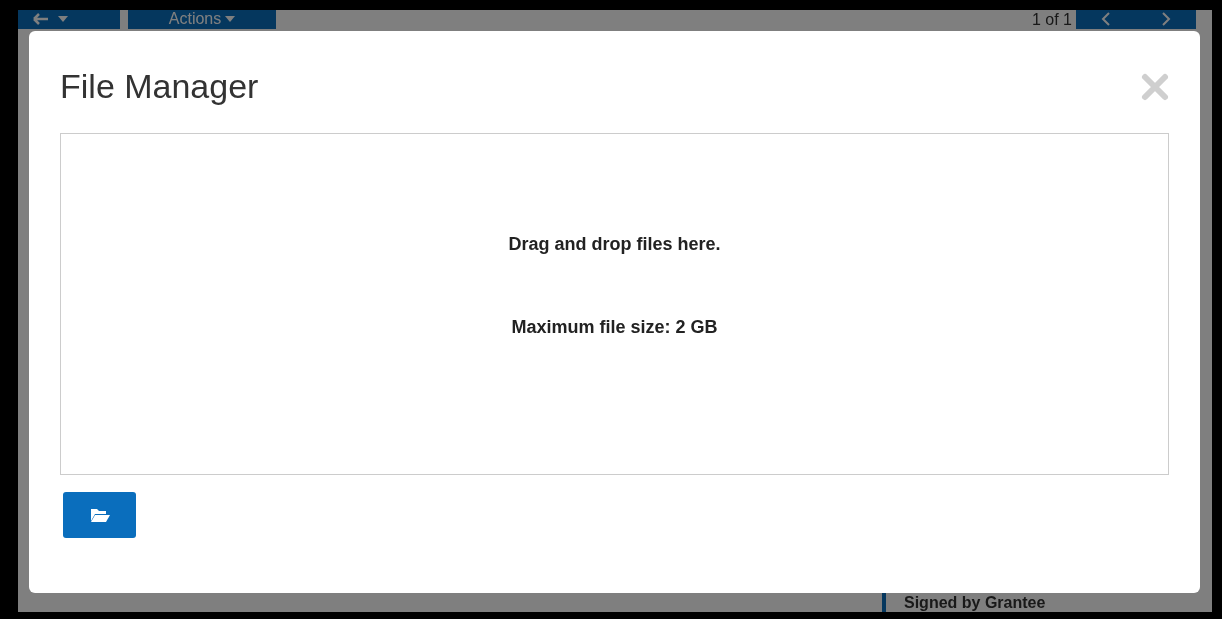  I want to click on caret-icon, so click(230, 18).